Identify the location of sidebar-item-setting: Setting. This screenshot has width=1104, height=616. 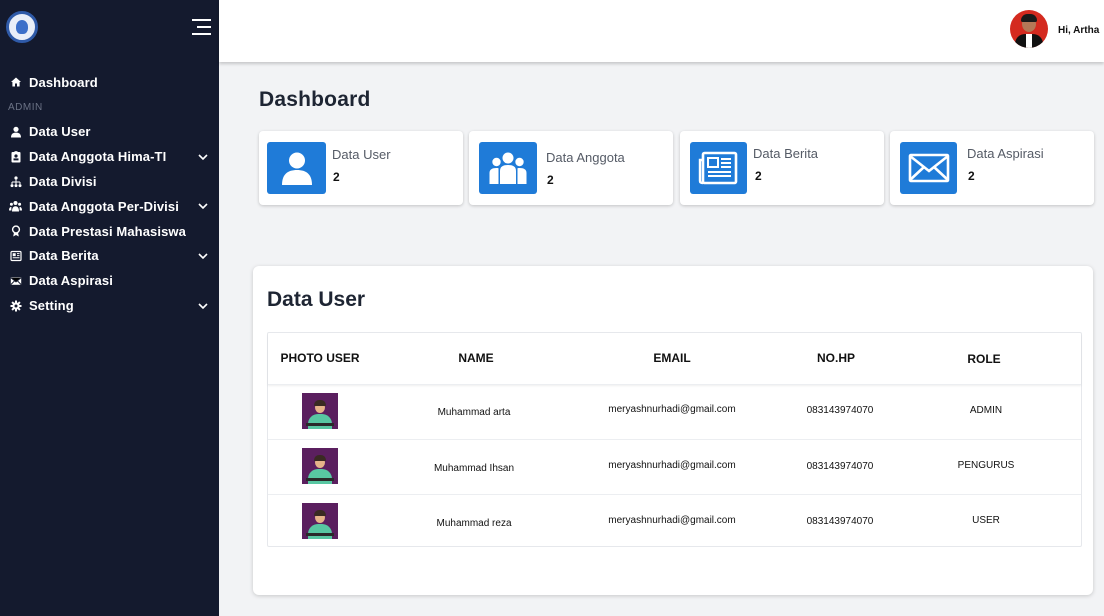
(109, 305).